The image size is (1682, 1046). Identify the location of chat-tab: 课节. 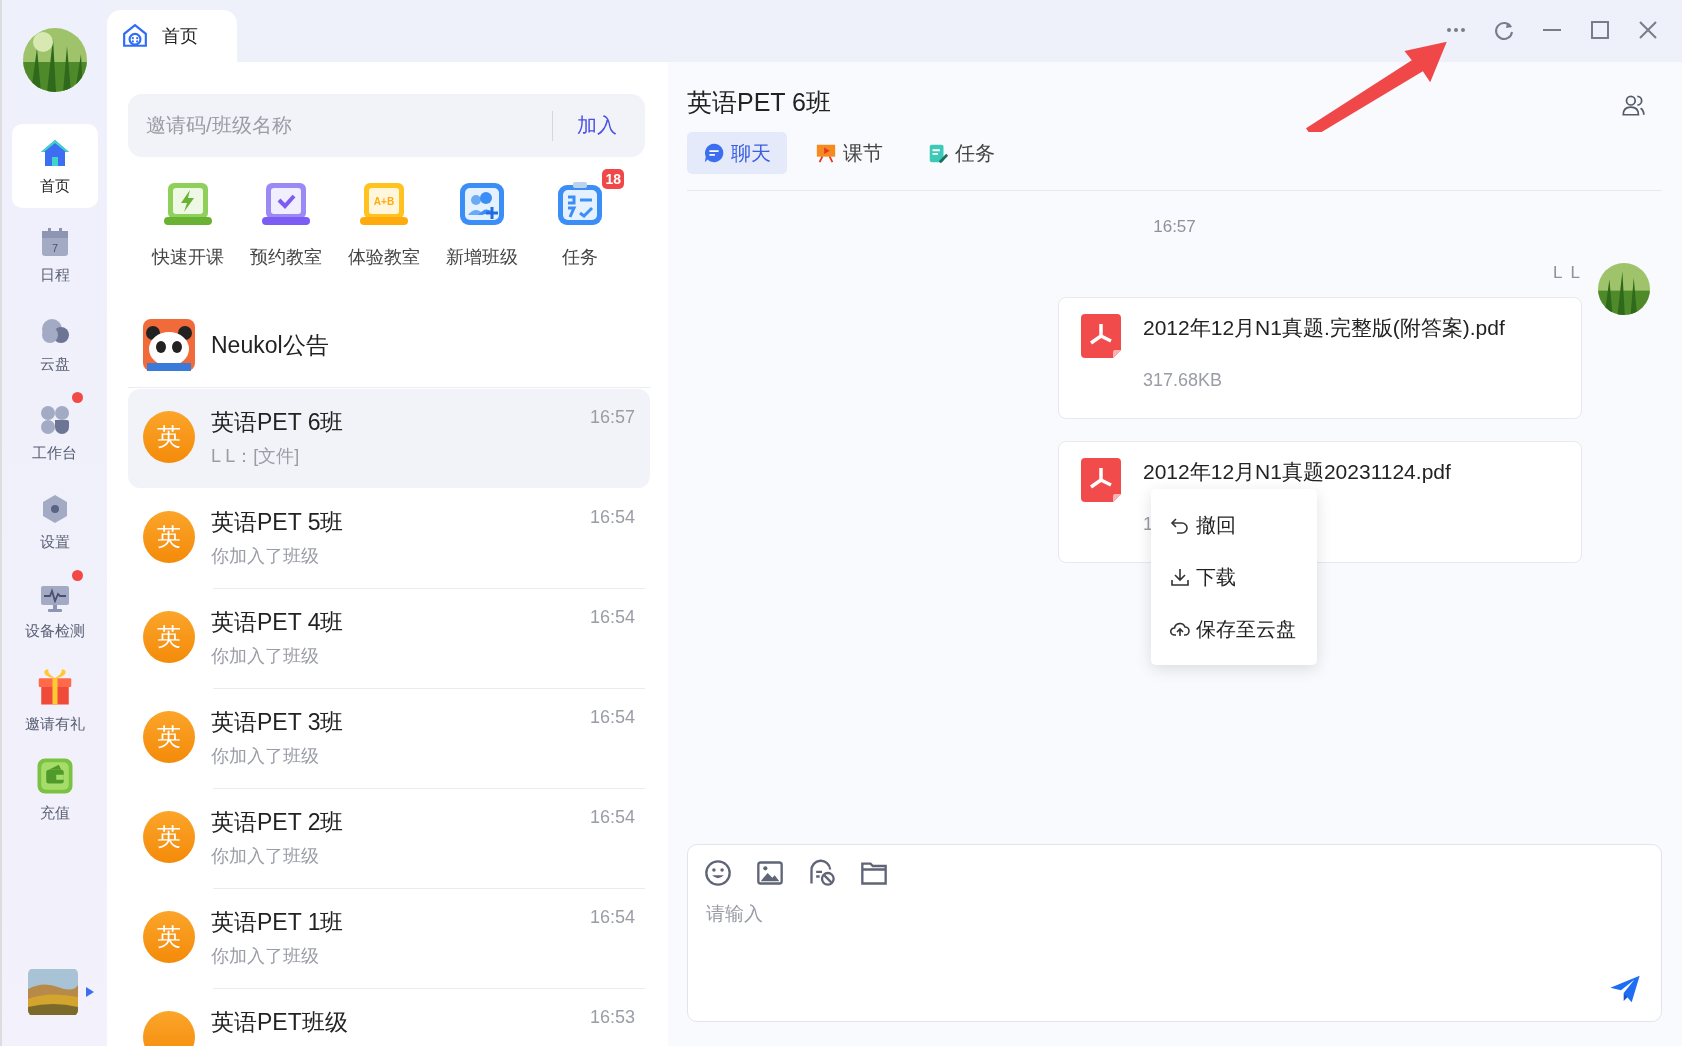
(849, 153).